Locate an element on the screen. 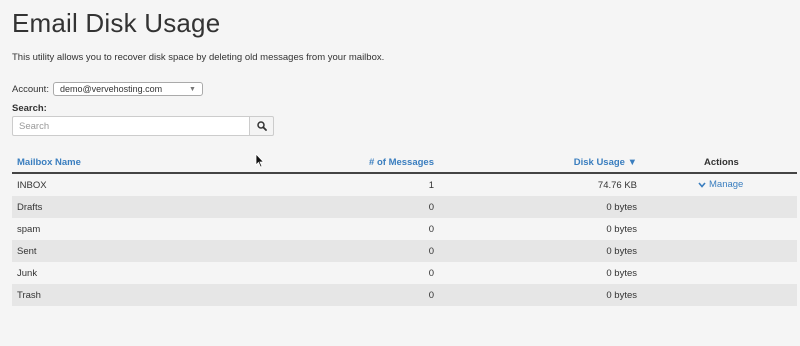 This screenshot has width=800, height=346. table-row: Drafts 0 0 bytes is located at coordinates (404, 207).